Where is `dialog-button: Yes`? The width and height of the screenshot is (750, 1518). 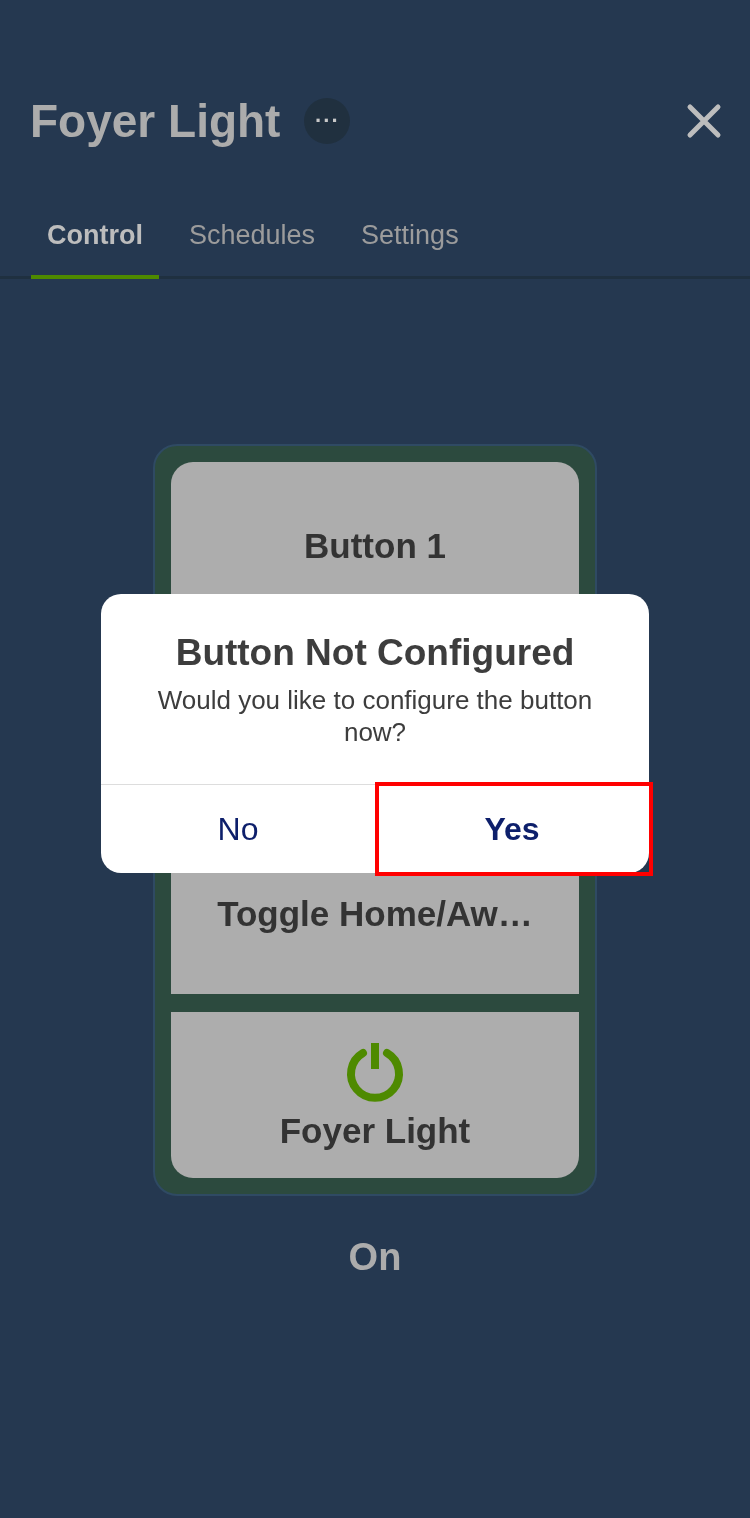
dialog-button: Yes is located at coordinates (512, 829).